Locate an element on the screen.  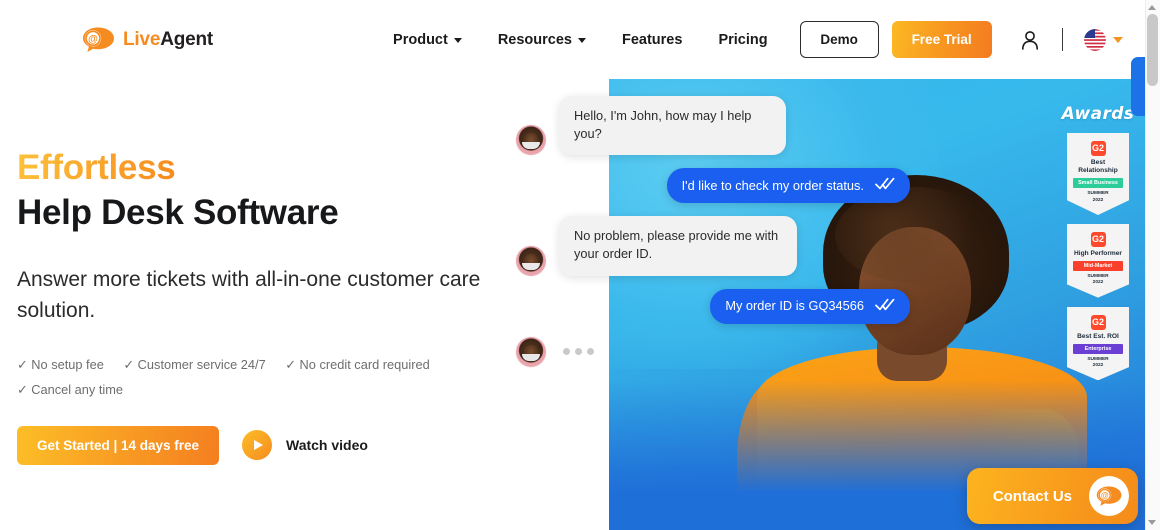
us-flag-icon is located at coordinates (1094, 39).